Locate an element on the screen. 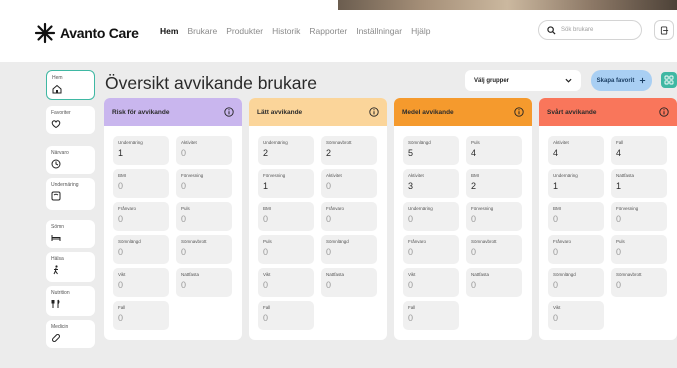 This screenshot has height=368, width=677. group-select: Välj grupper is located at coordinates (523, 80).